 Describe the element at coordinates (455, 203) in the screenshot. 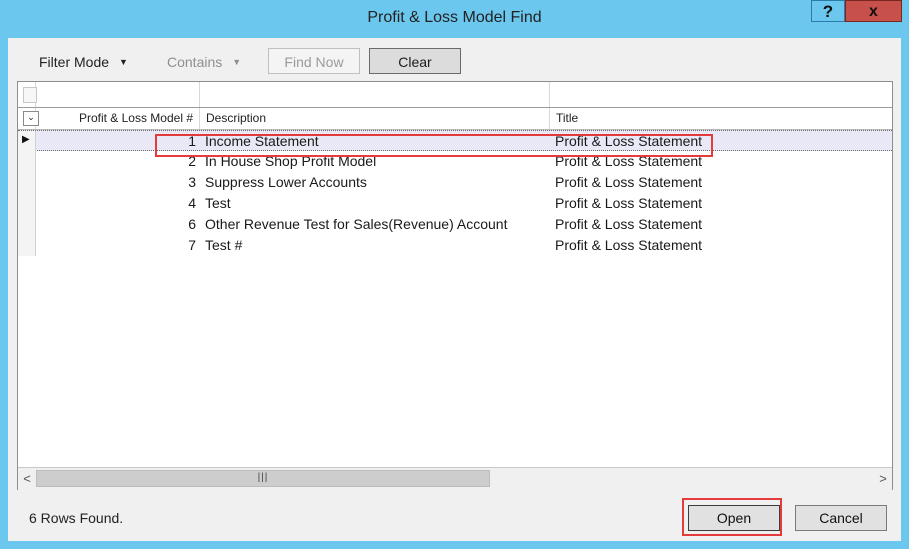

I see `table-row: 4 Test Profit & Loss Statement` at that location.